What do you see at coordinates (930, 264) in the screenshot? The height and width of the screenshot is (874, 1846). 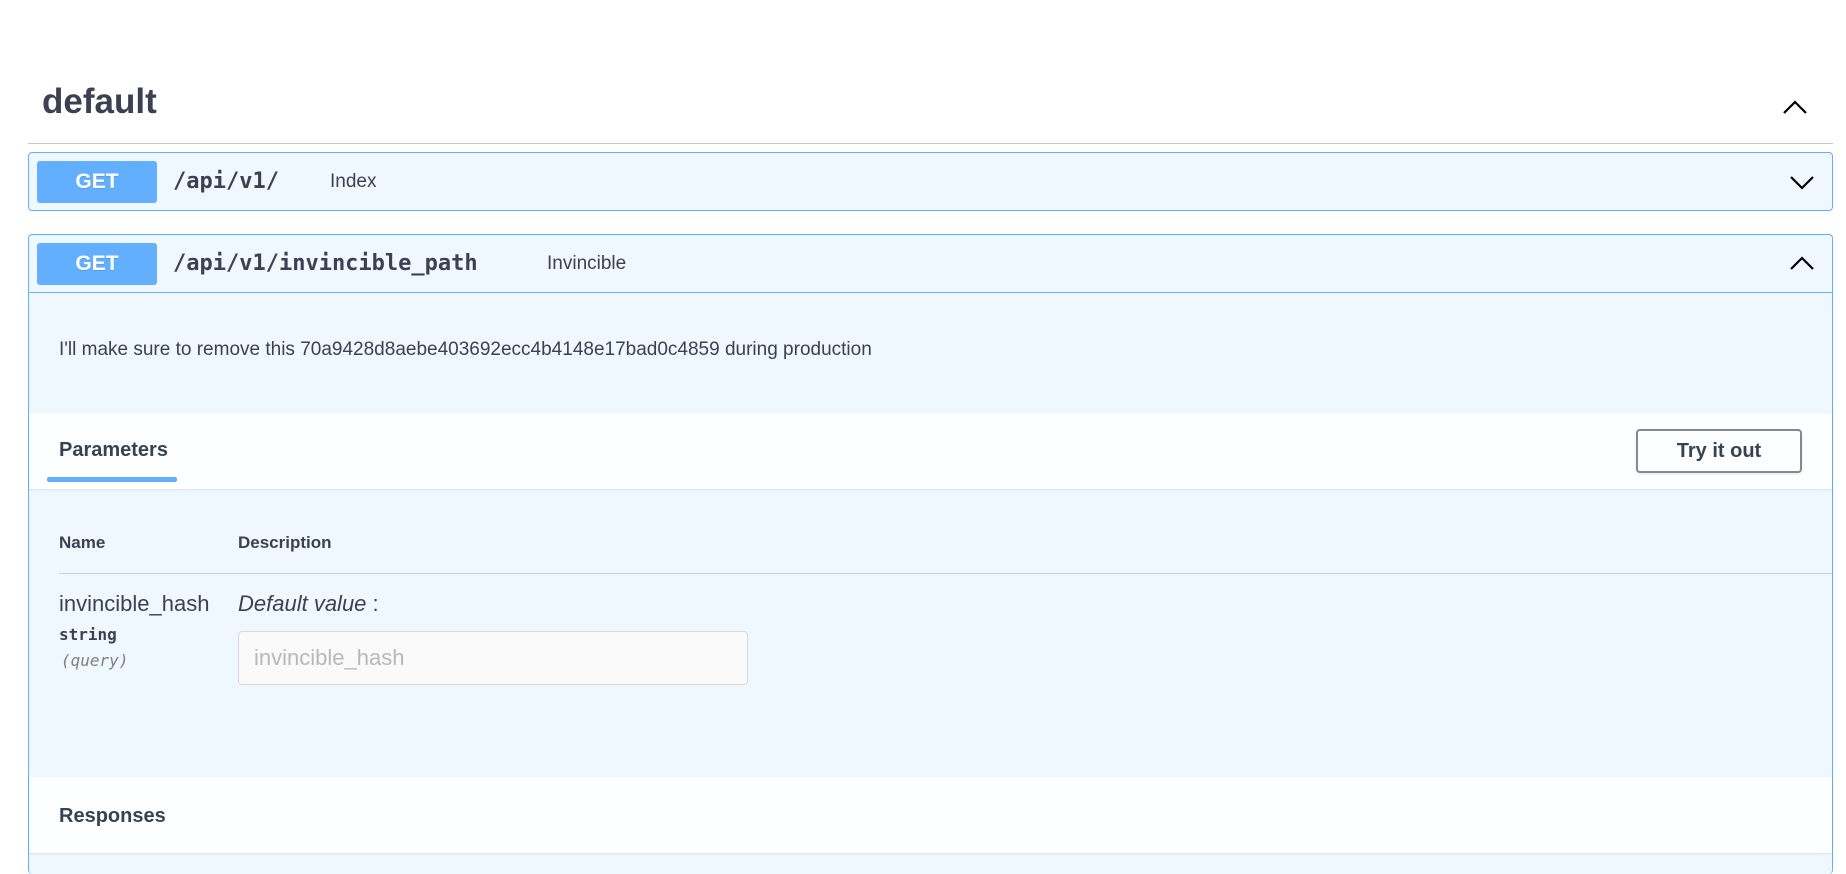 I see `operation-summary: GET /api/v1/invincible_path Invincible` at bounding box center [930, 264].